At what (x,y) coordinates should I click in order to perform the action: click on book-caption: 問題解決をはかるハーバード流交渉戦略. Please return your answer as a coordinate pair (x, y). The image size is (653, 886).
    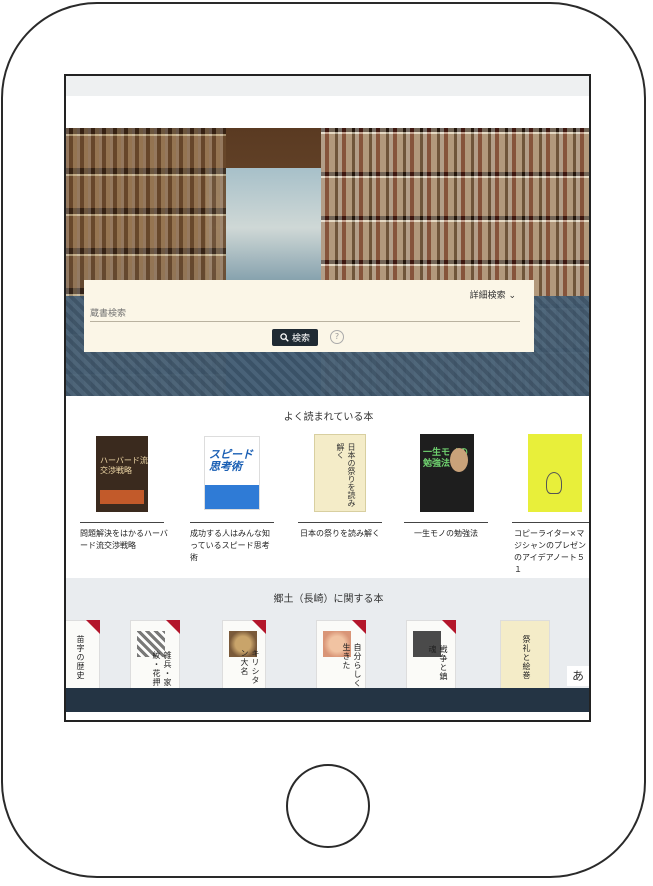
    Looking at the image, I should click on (127, 540).